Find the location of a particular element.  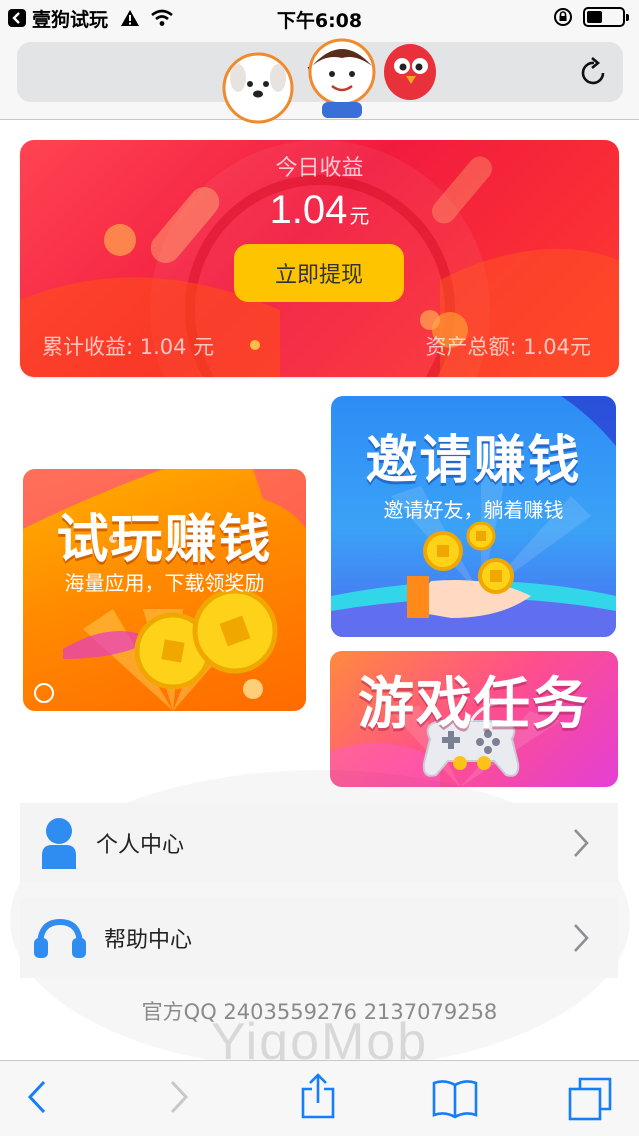

cumulative-earnings: 累计收益: 1.04 元 is located at coordinates (128, 347).